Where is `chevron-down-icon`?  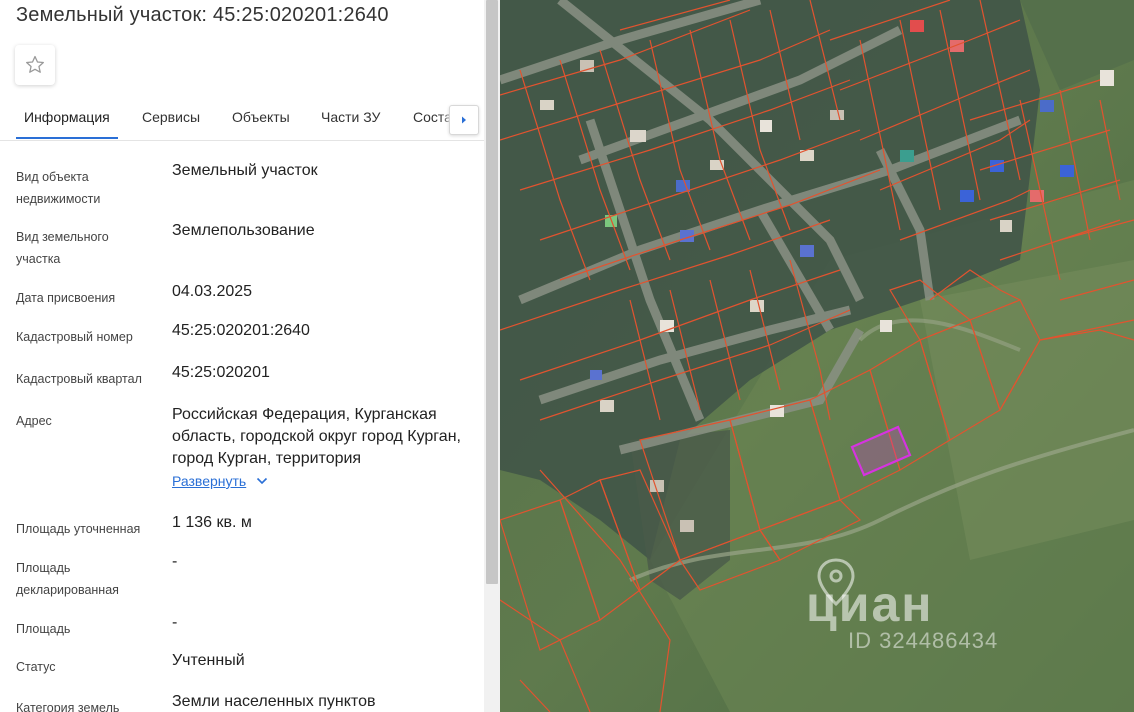 chevron-down-icon is located at coordinates (262, 481).